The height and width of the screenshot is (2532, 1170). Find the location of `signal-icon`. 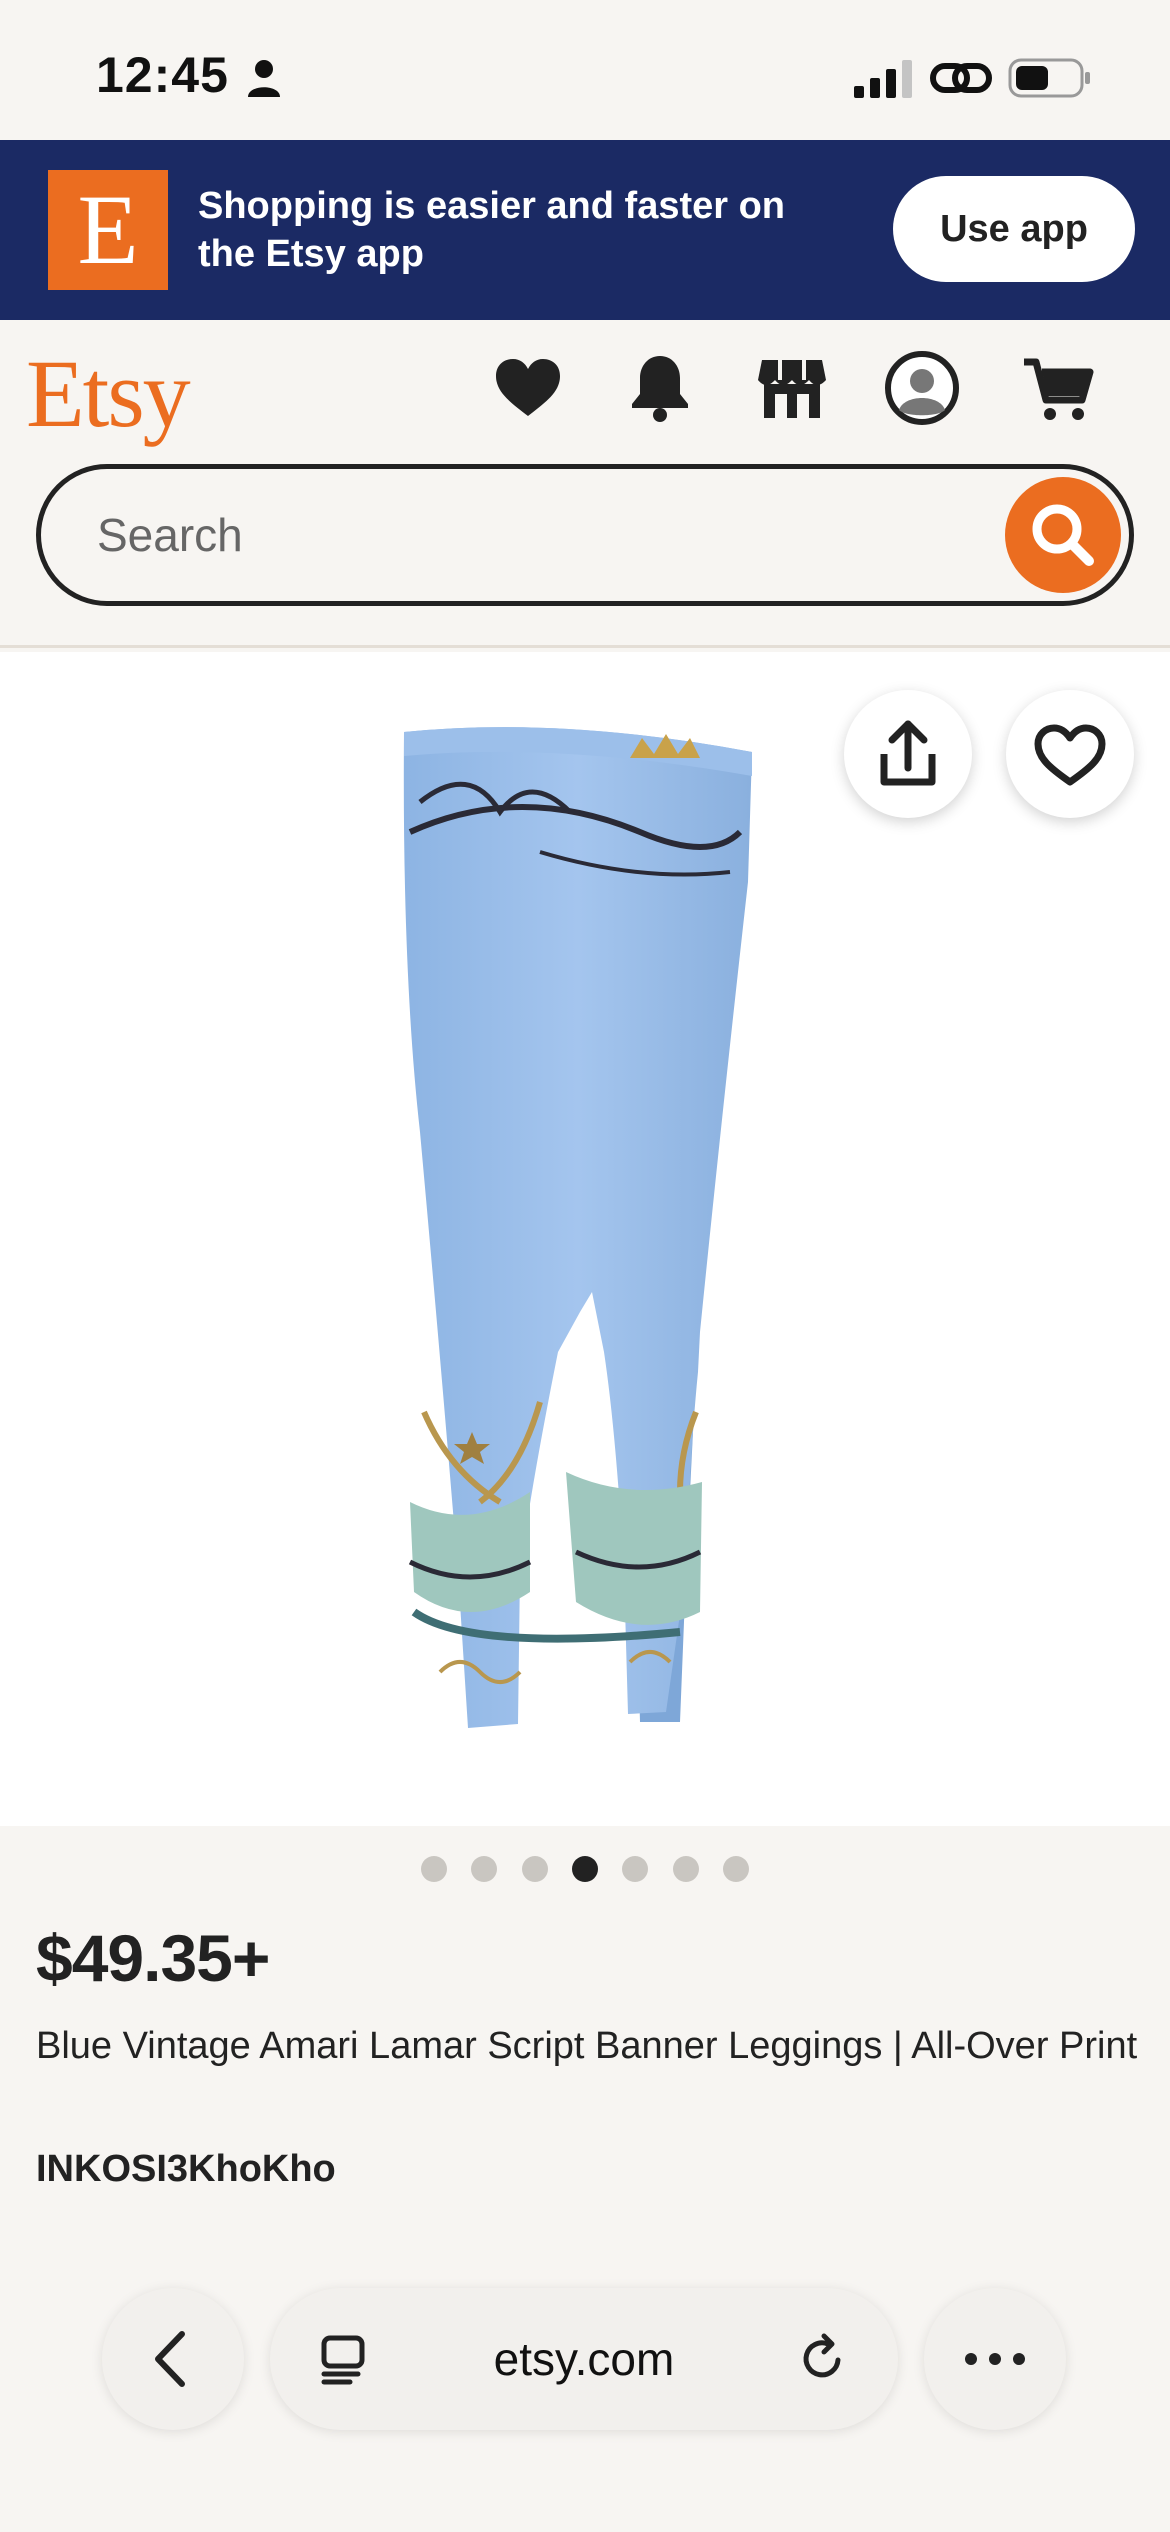

signal-icon is located at coordinates (883, 79).